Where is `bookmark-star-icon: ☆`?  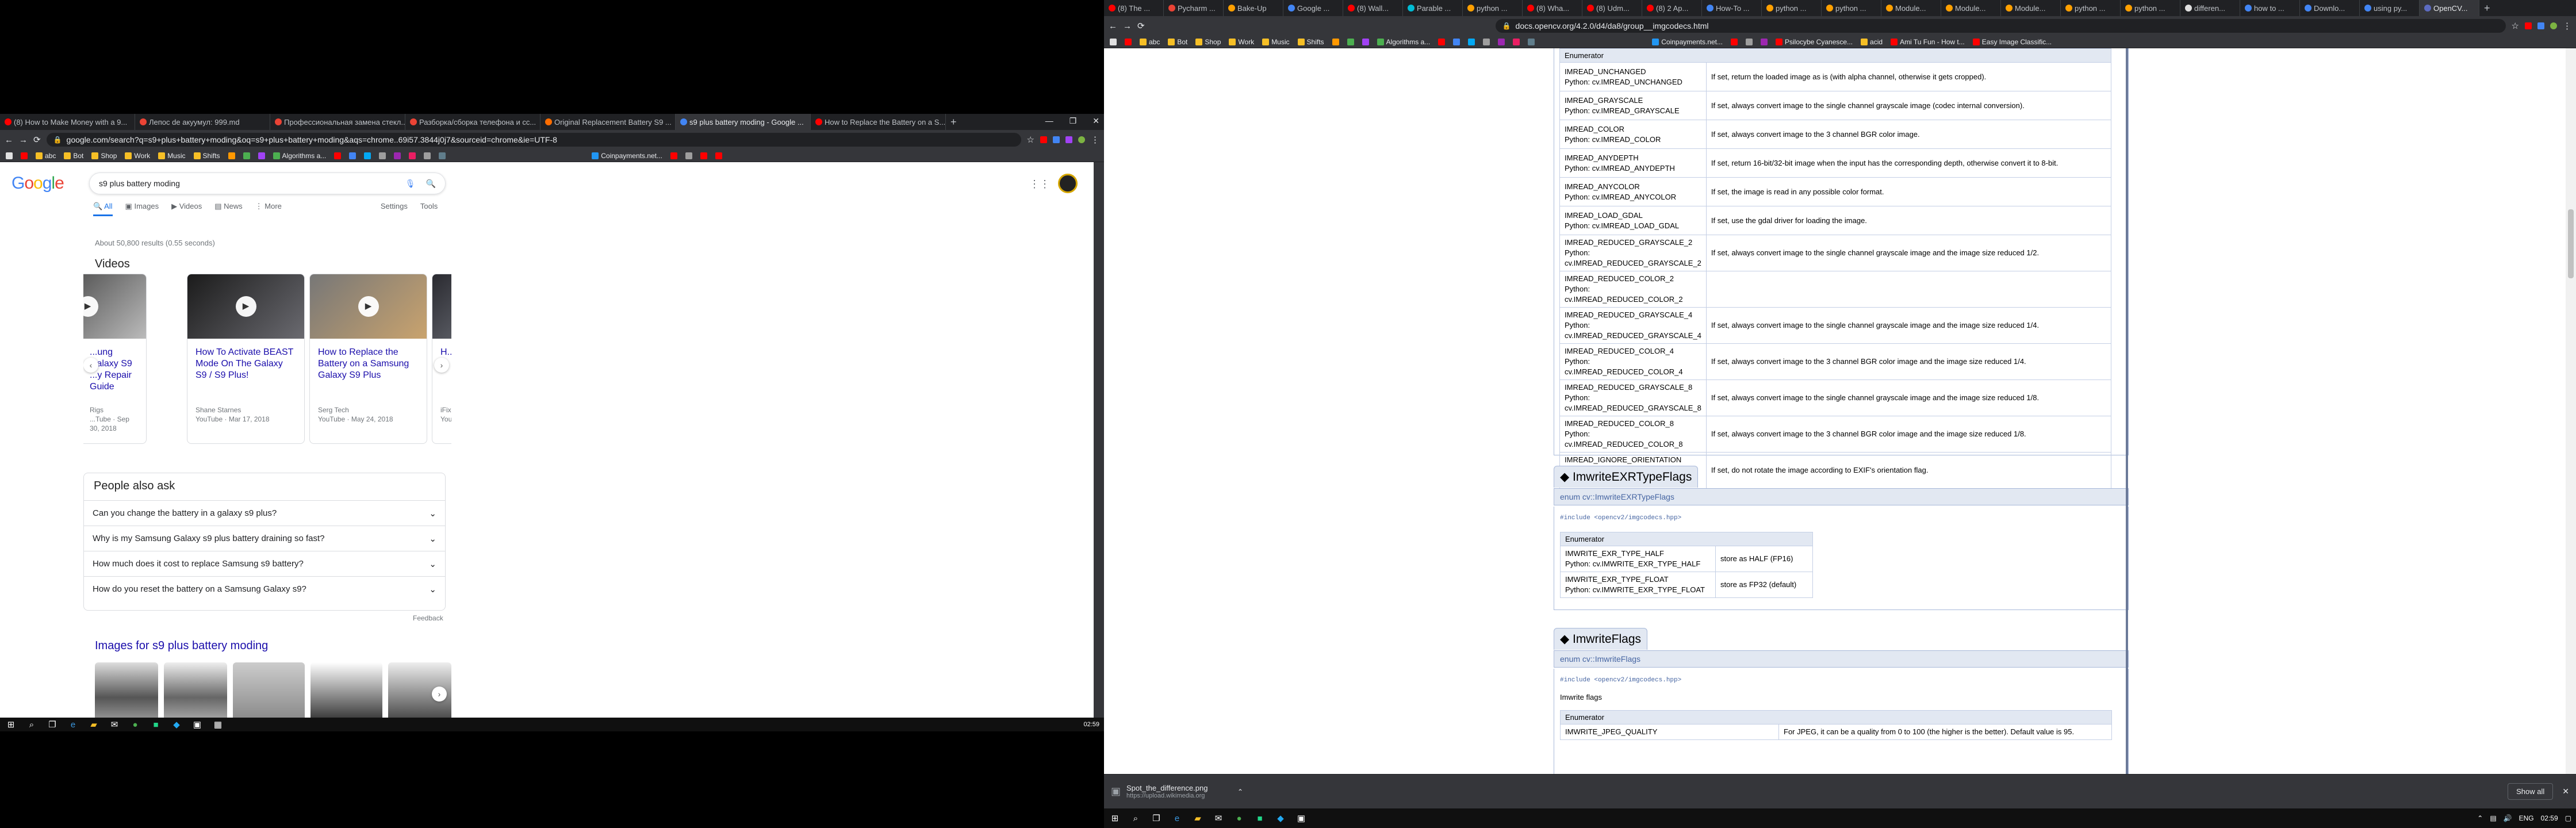
bookmark-star-icon: ☆ is located at coordinates (1030, 140).